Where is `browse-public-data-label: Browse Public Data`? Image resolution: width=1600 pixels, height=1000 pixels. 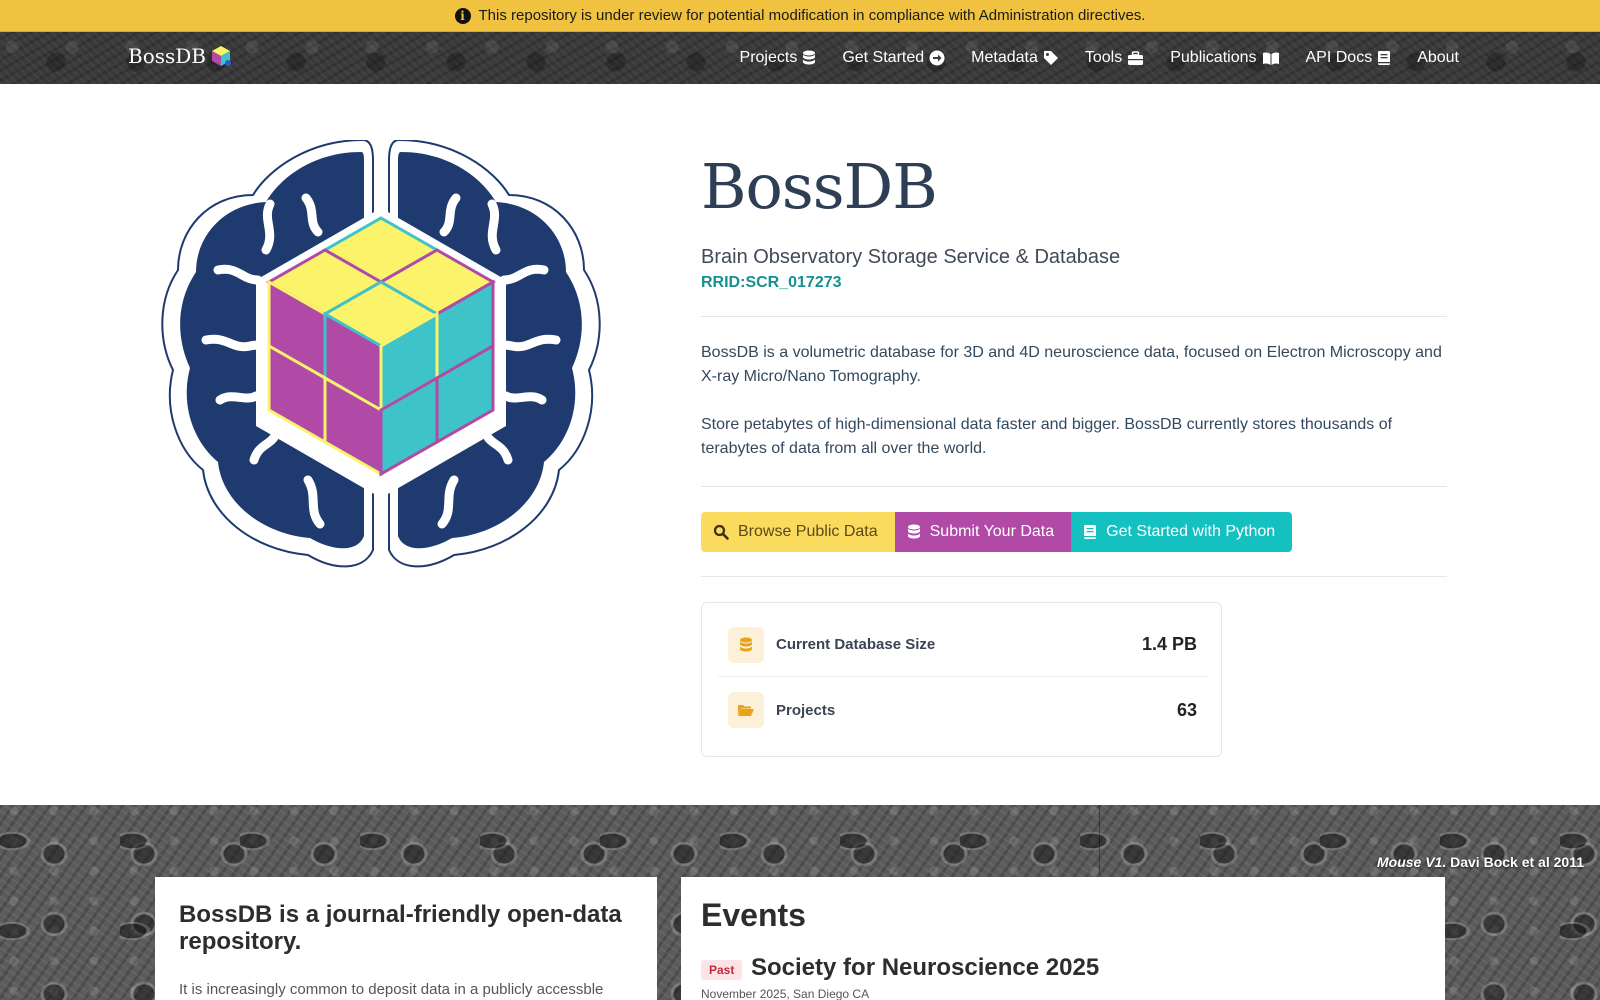
browse-public-data-label: Browse Public Data is located at coordinates (808, 531).